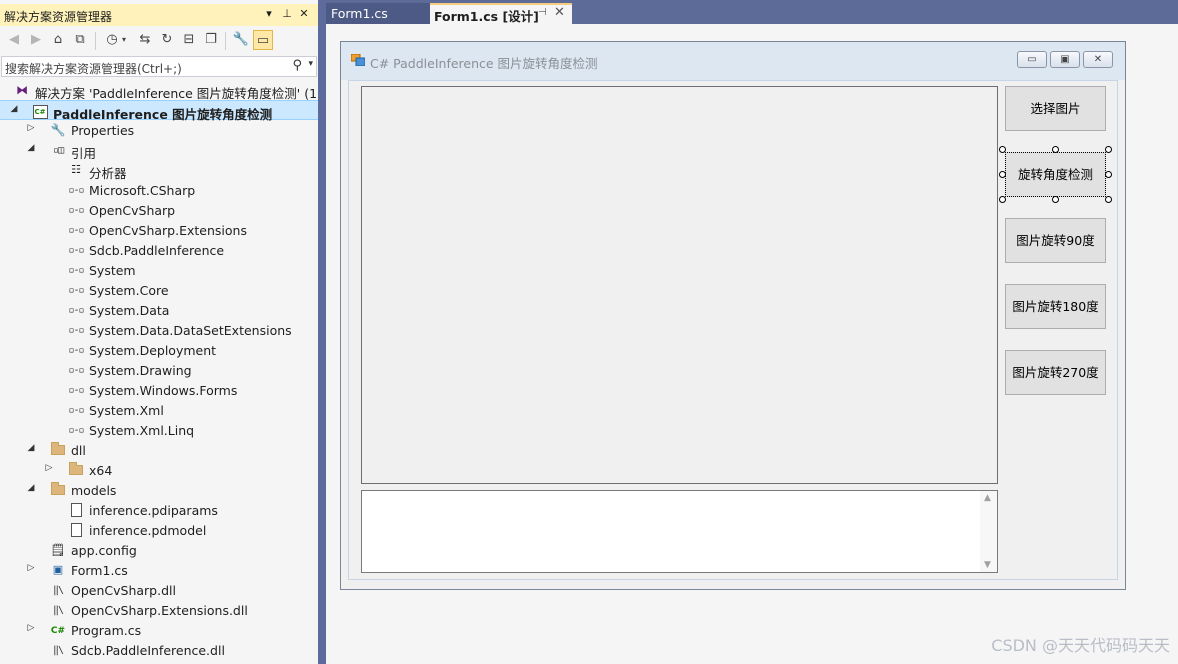  Describe the element at coordinates (322, 332) in the screenshot. I see `panel-splitter` at that location.